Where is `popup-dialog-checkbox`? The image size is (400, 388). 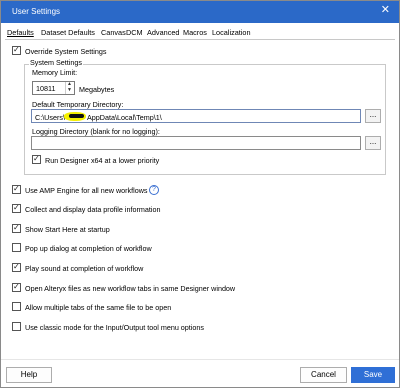 popup-dialog-checkbox is located at coordinates (16, 247).